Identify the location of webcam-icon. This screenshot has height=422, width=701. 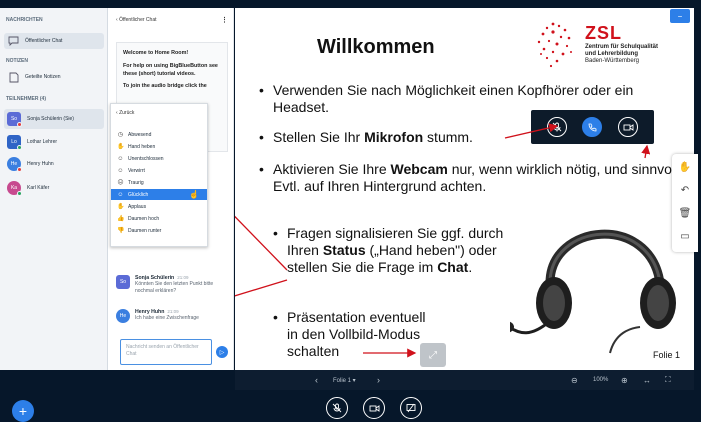
(374, 408).